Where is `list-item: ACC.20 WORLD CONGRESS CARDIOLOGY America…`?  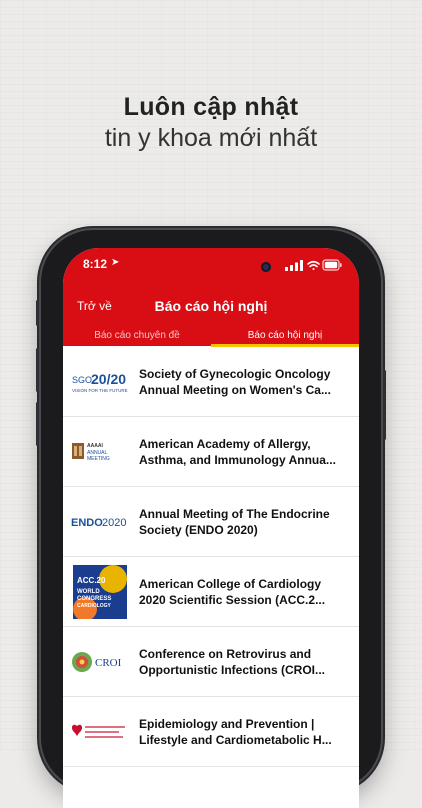
list-item: ACC.20 WORLD CONGRESS CARDIOLOGY America… is located at coordinates (211, 592).